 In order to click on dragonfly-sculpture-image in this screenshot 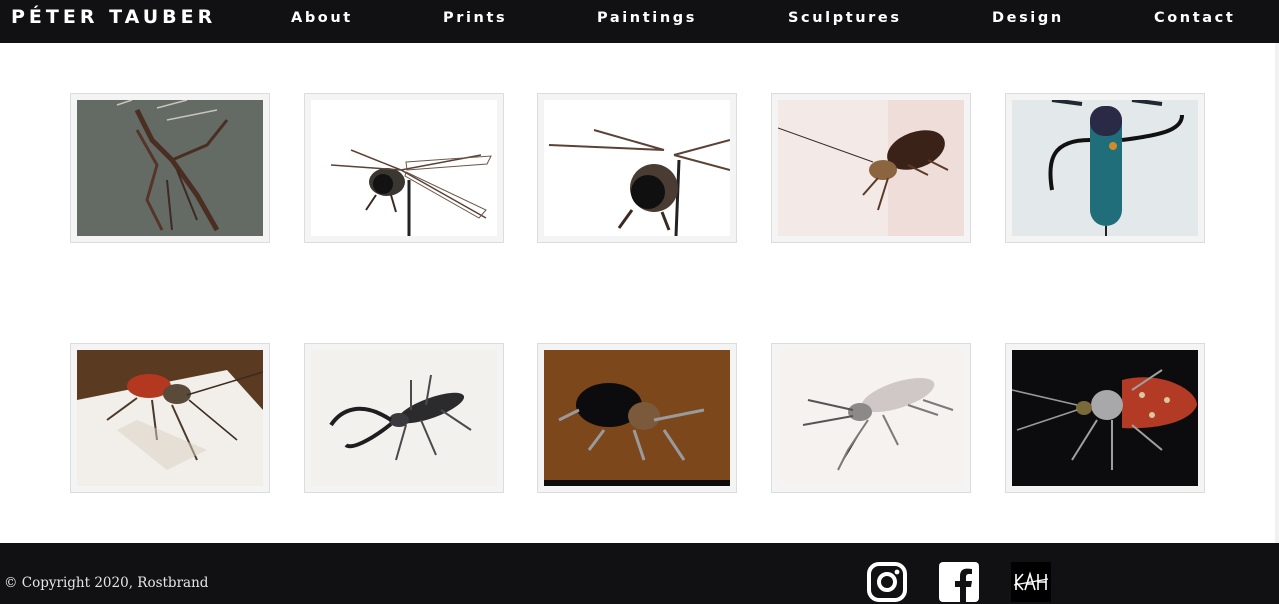, I will do `click(404, 168)`.